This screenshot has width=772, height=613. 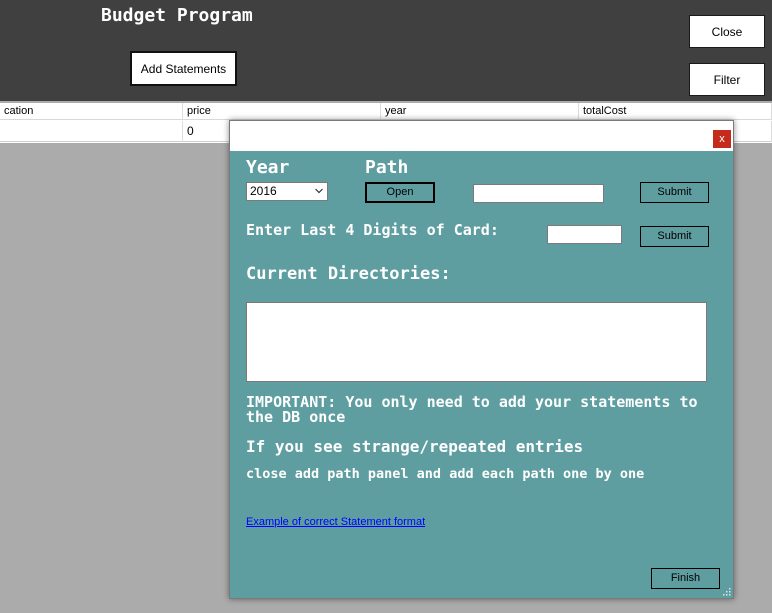 I want to click on submit-path-button: Submit, so click(x=674, y=192).